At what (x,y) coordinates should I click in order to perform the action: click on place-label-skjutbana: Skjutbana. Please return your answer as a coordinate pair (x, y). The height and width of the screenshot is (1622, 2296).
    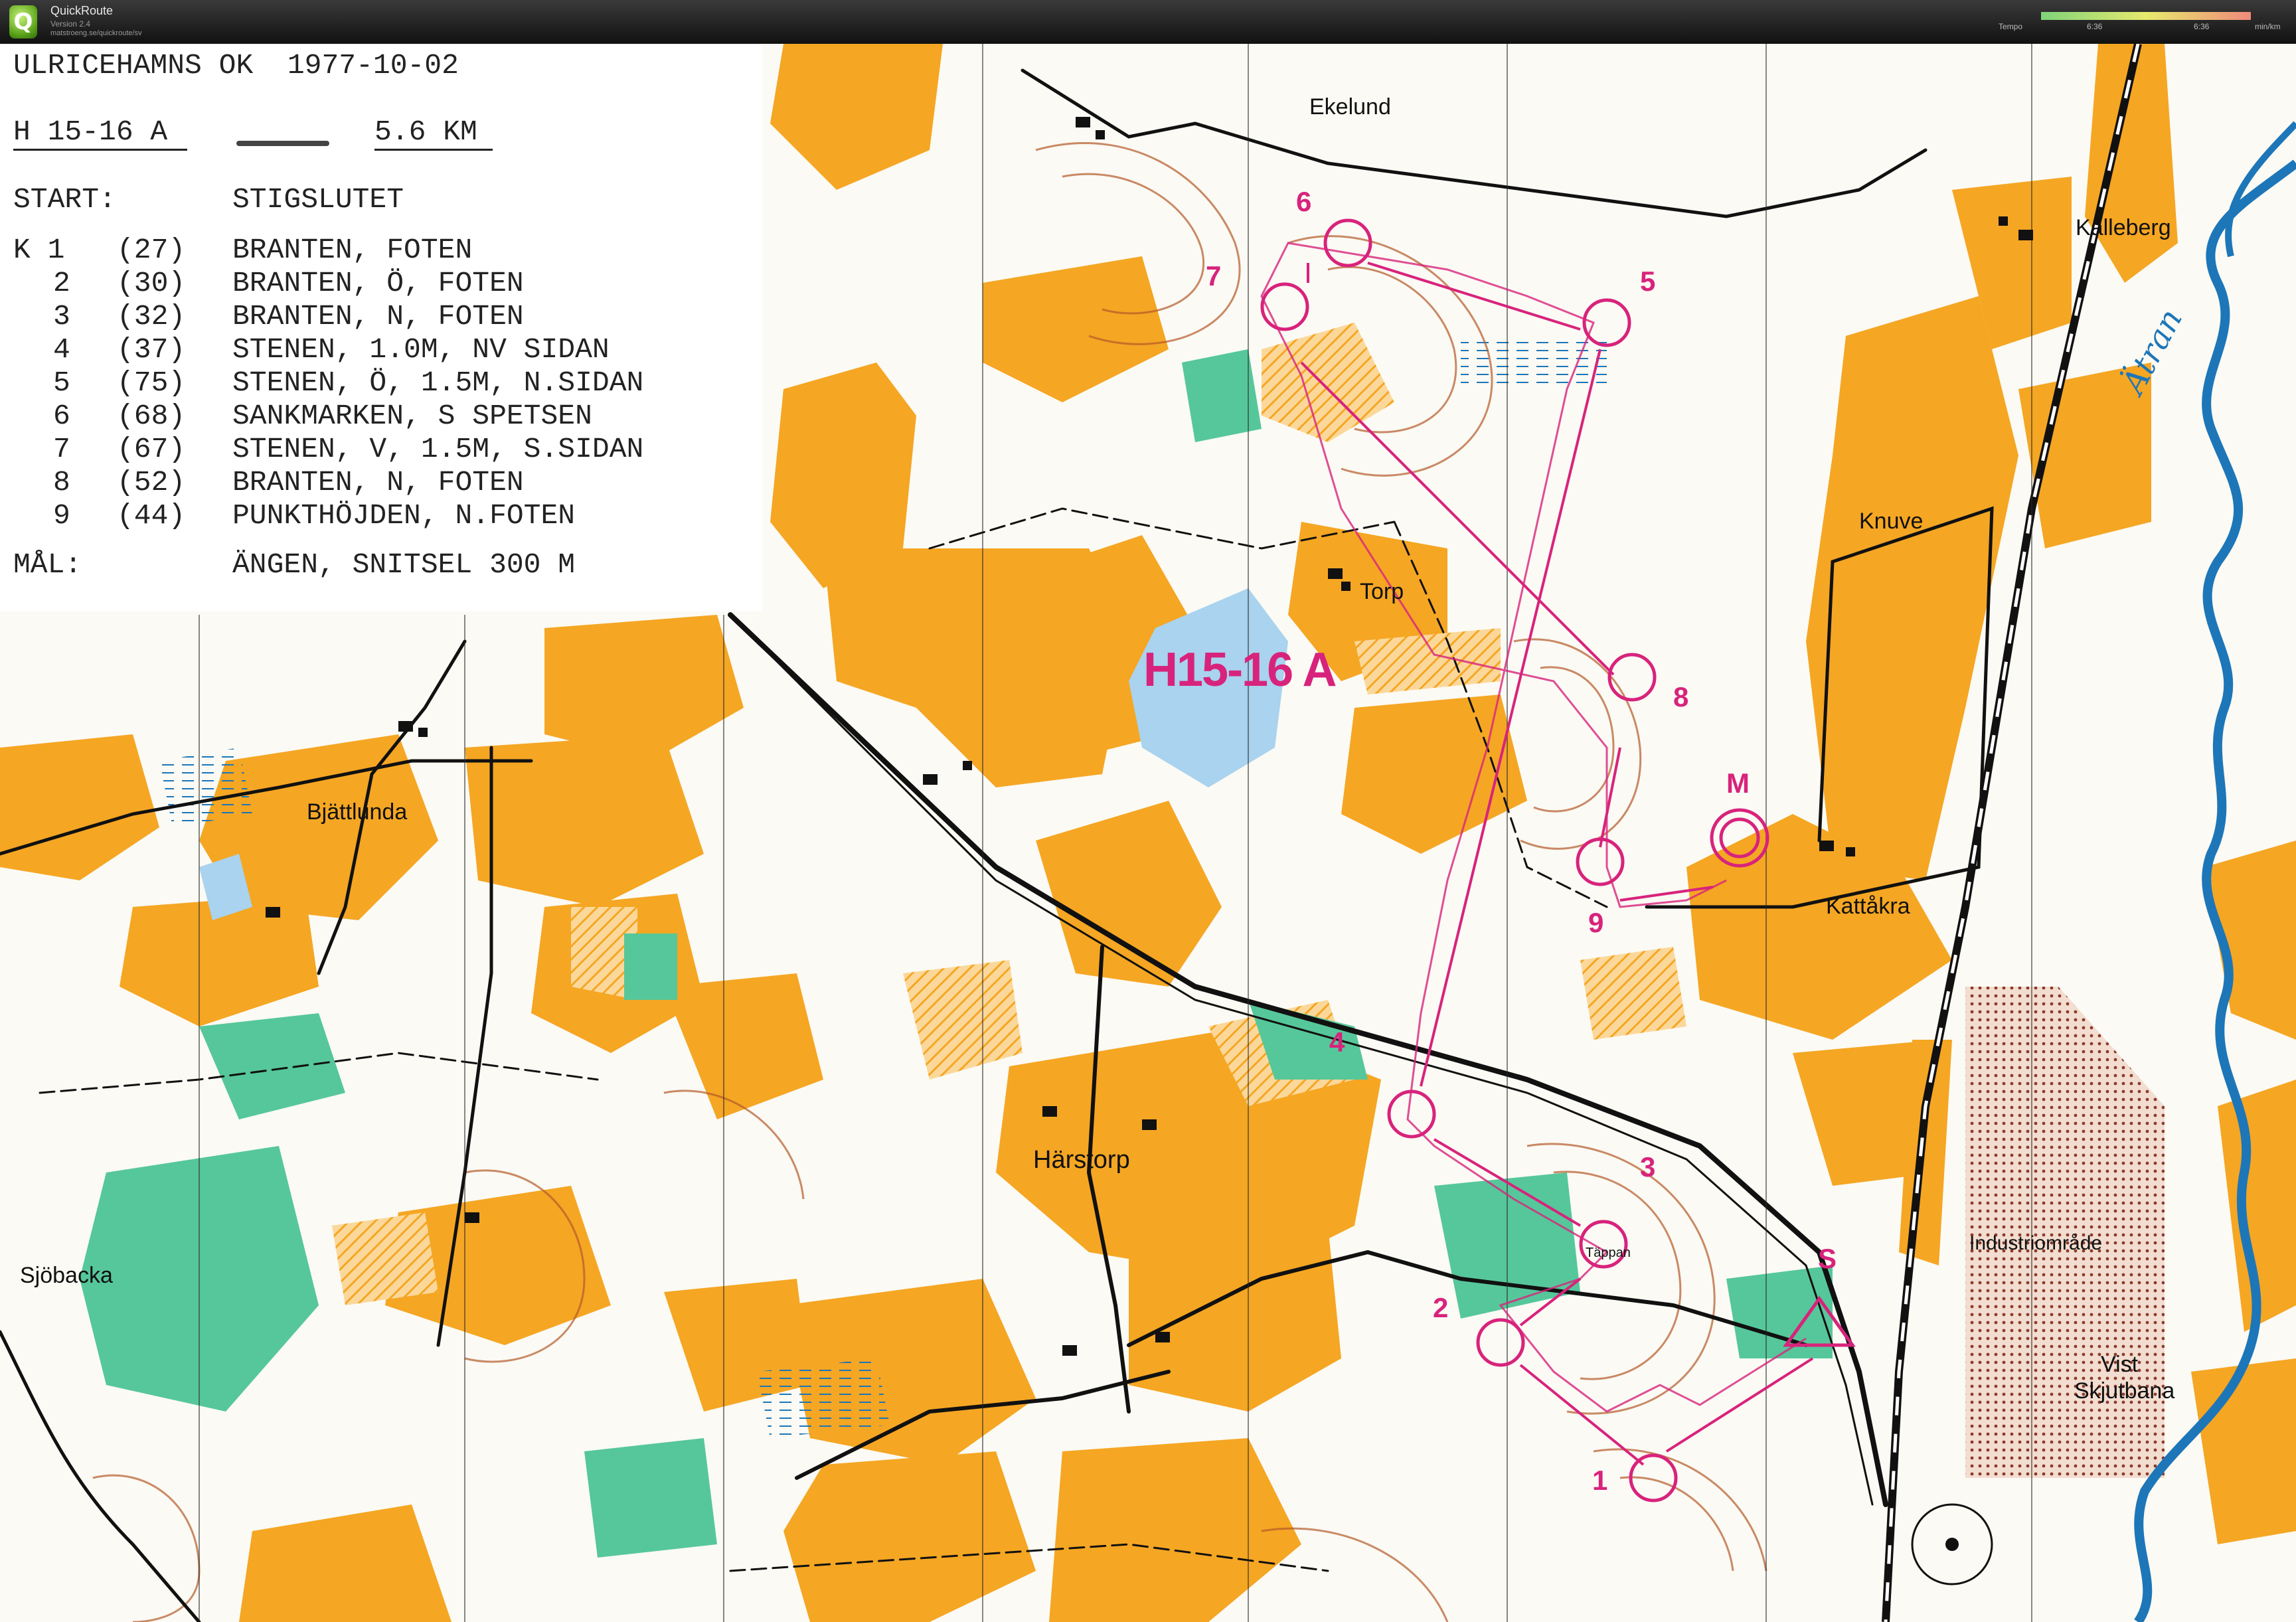
    Looking at the image, I should click on (2125, 1391).